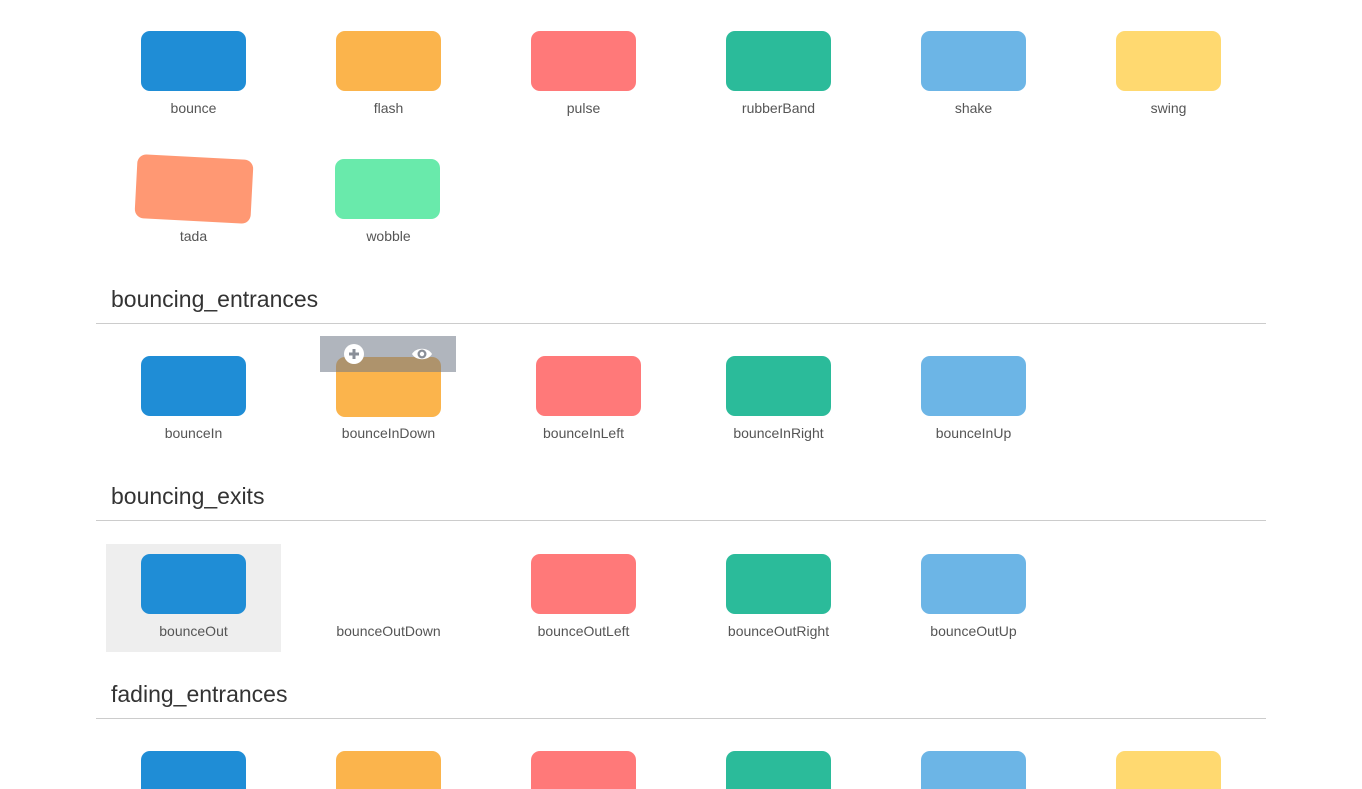 This screenshot has height=789, width=1362. Describe the element at coordinates (583, 108) in the screenshot. I see `animation-label: pulse` at that location.